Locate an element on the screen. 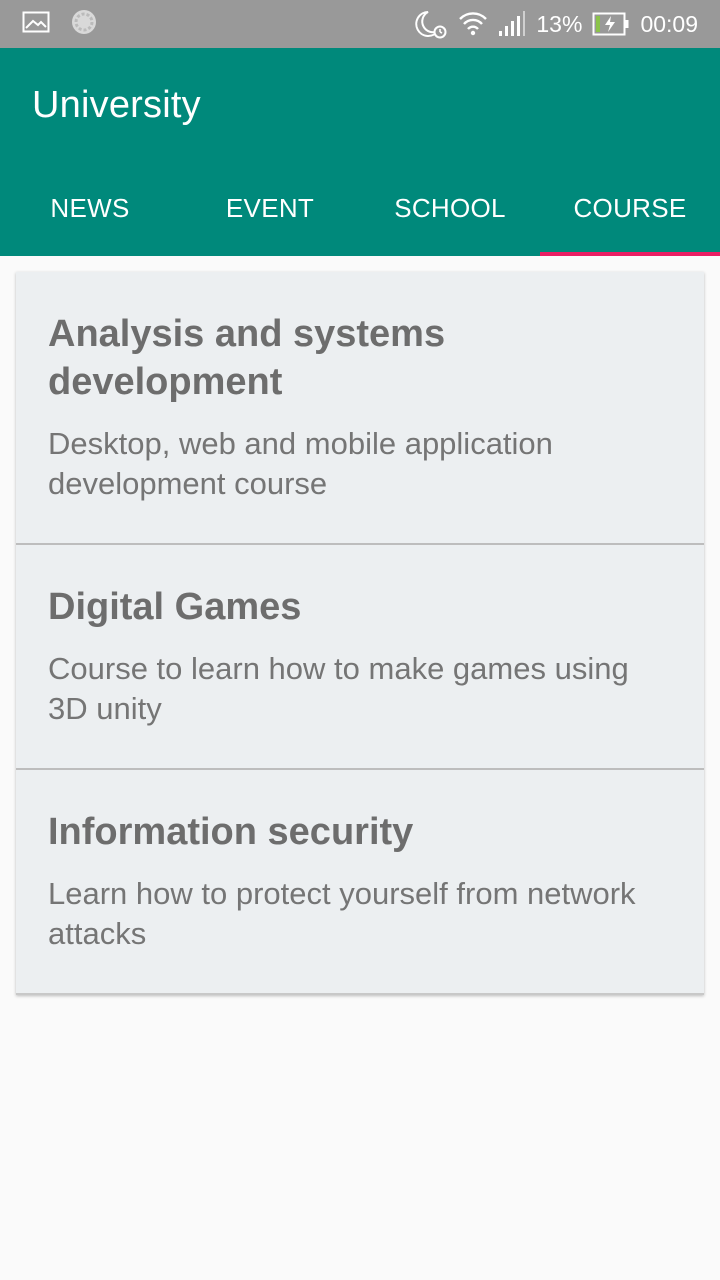  signal-icon is located at coordinates (512, 24).